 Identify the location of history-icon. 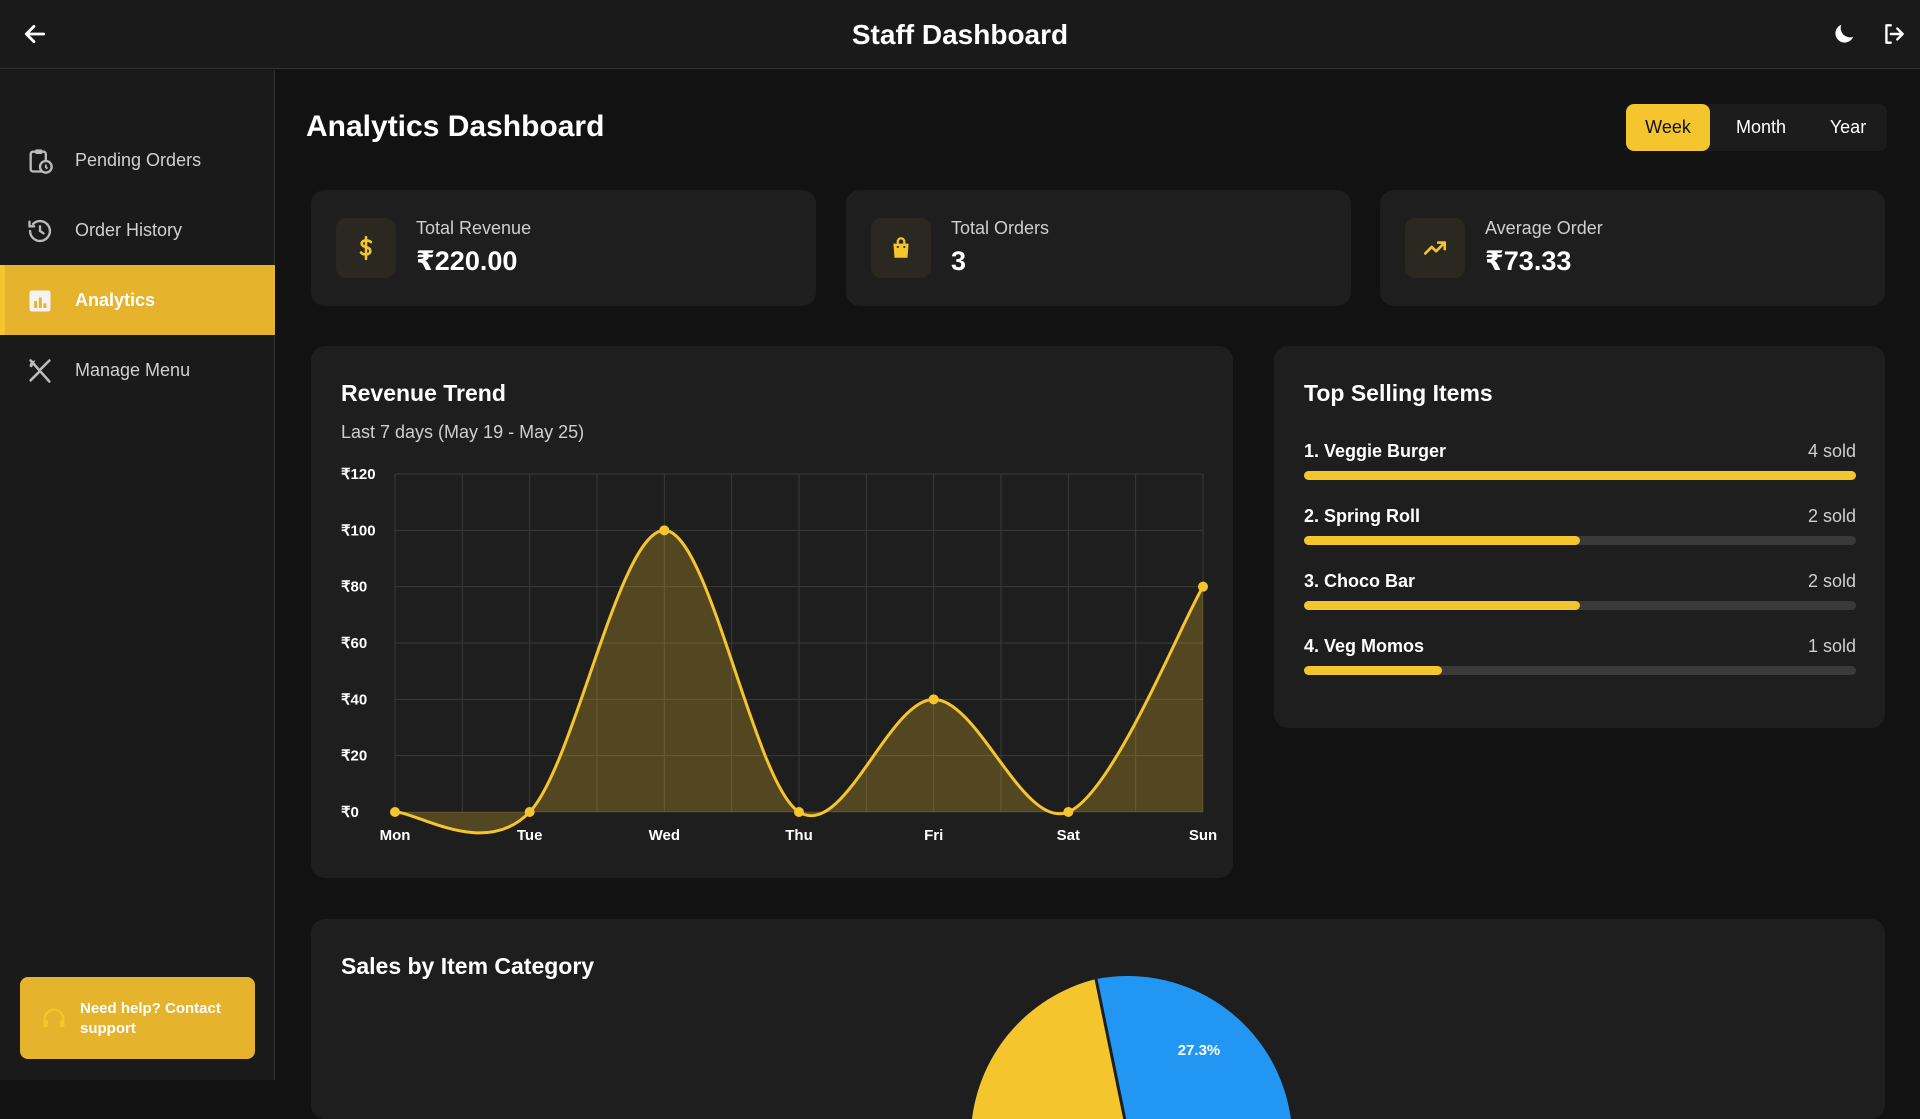
(40, 231).